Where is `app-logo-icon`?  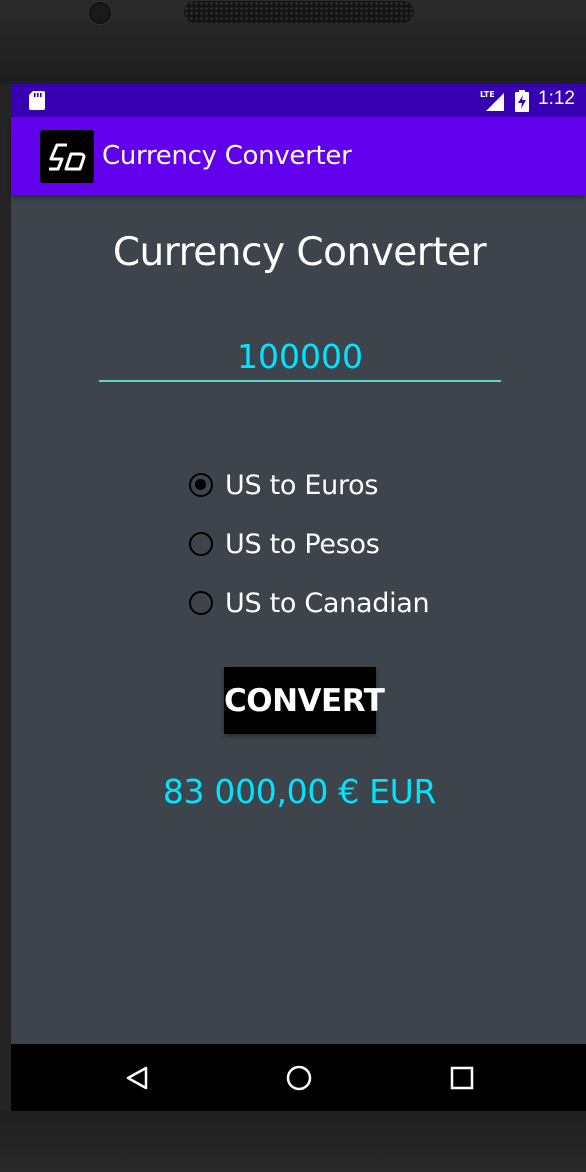 app-logo-icon is located at coordinates (67, 156).